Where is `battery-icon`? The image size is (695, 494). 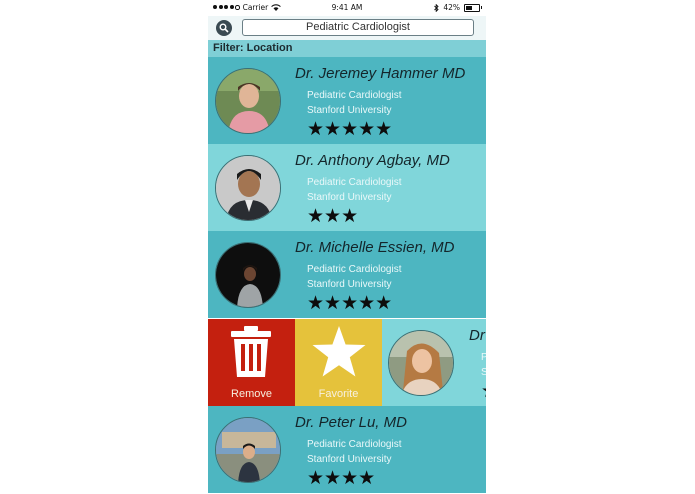 battery-icon is located at coordinates (473, 7).